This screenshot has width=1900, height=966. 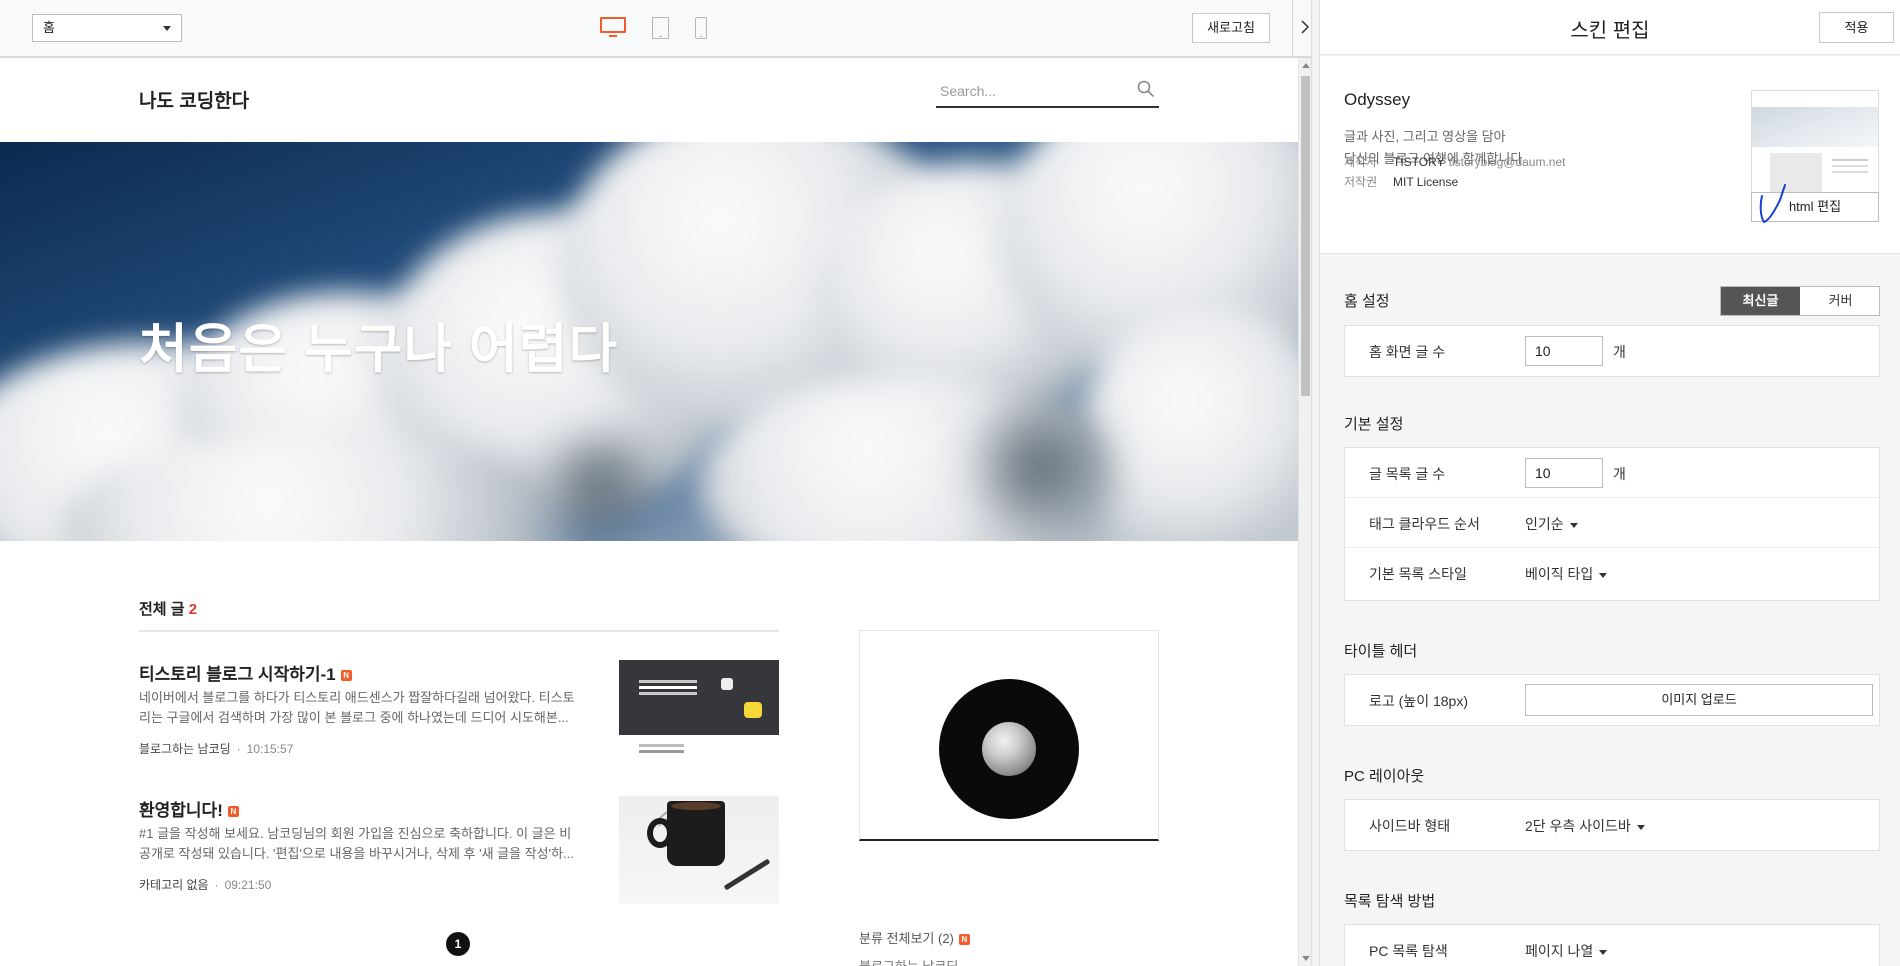 What do you see at coordinates (1408, 951) in the screenshot?
I see `pc-list-nav-label: PC 목록 탐색` at bounding box center [1408, 951].